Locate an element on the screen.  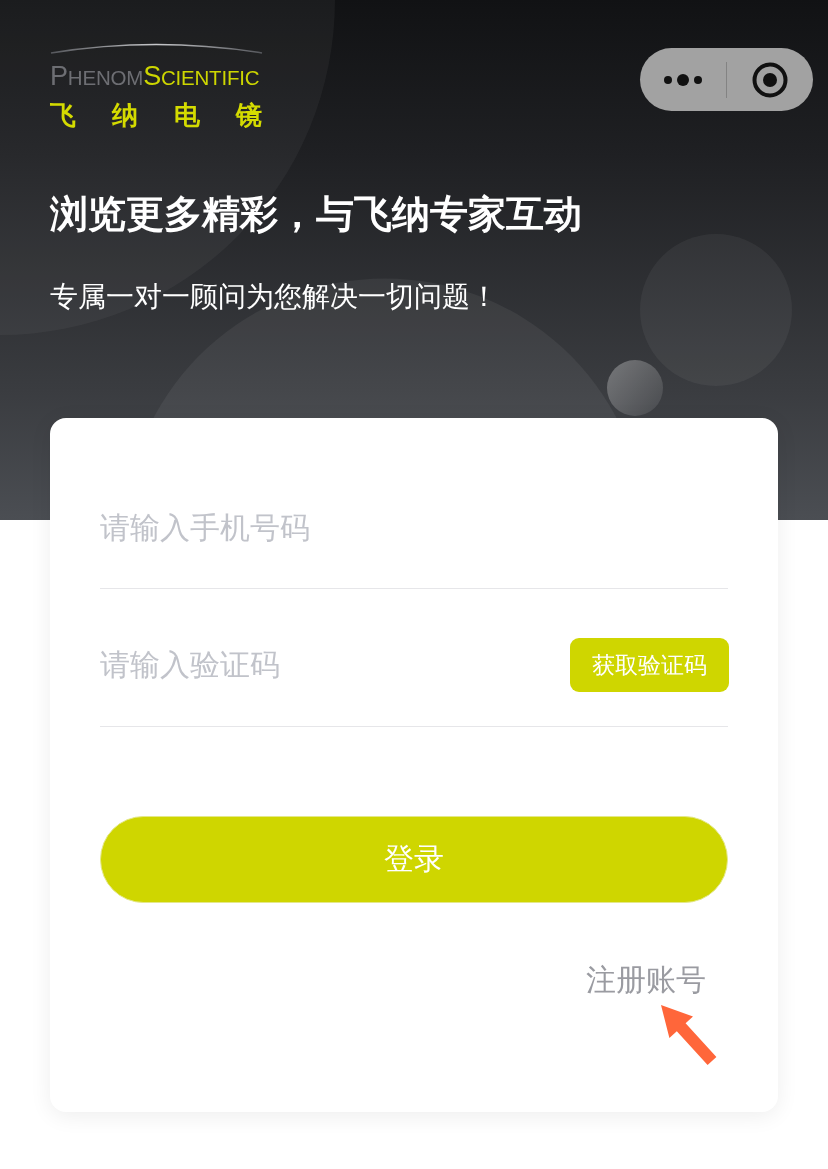
headline: 浏览更多精彩，与飞纳专家互动 is located at coordinates (316, 214).